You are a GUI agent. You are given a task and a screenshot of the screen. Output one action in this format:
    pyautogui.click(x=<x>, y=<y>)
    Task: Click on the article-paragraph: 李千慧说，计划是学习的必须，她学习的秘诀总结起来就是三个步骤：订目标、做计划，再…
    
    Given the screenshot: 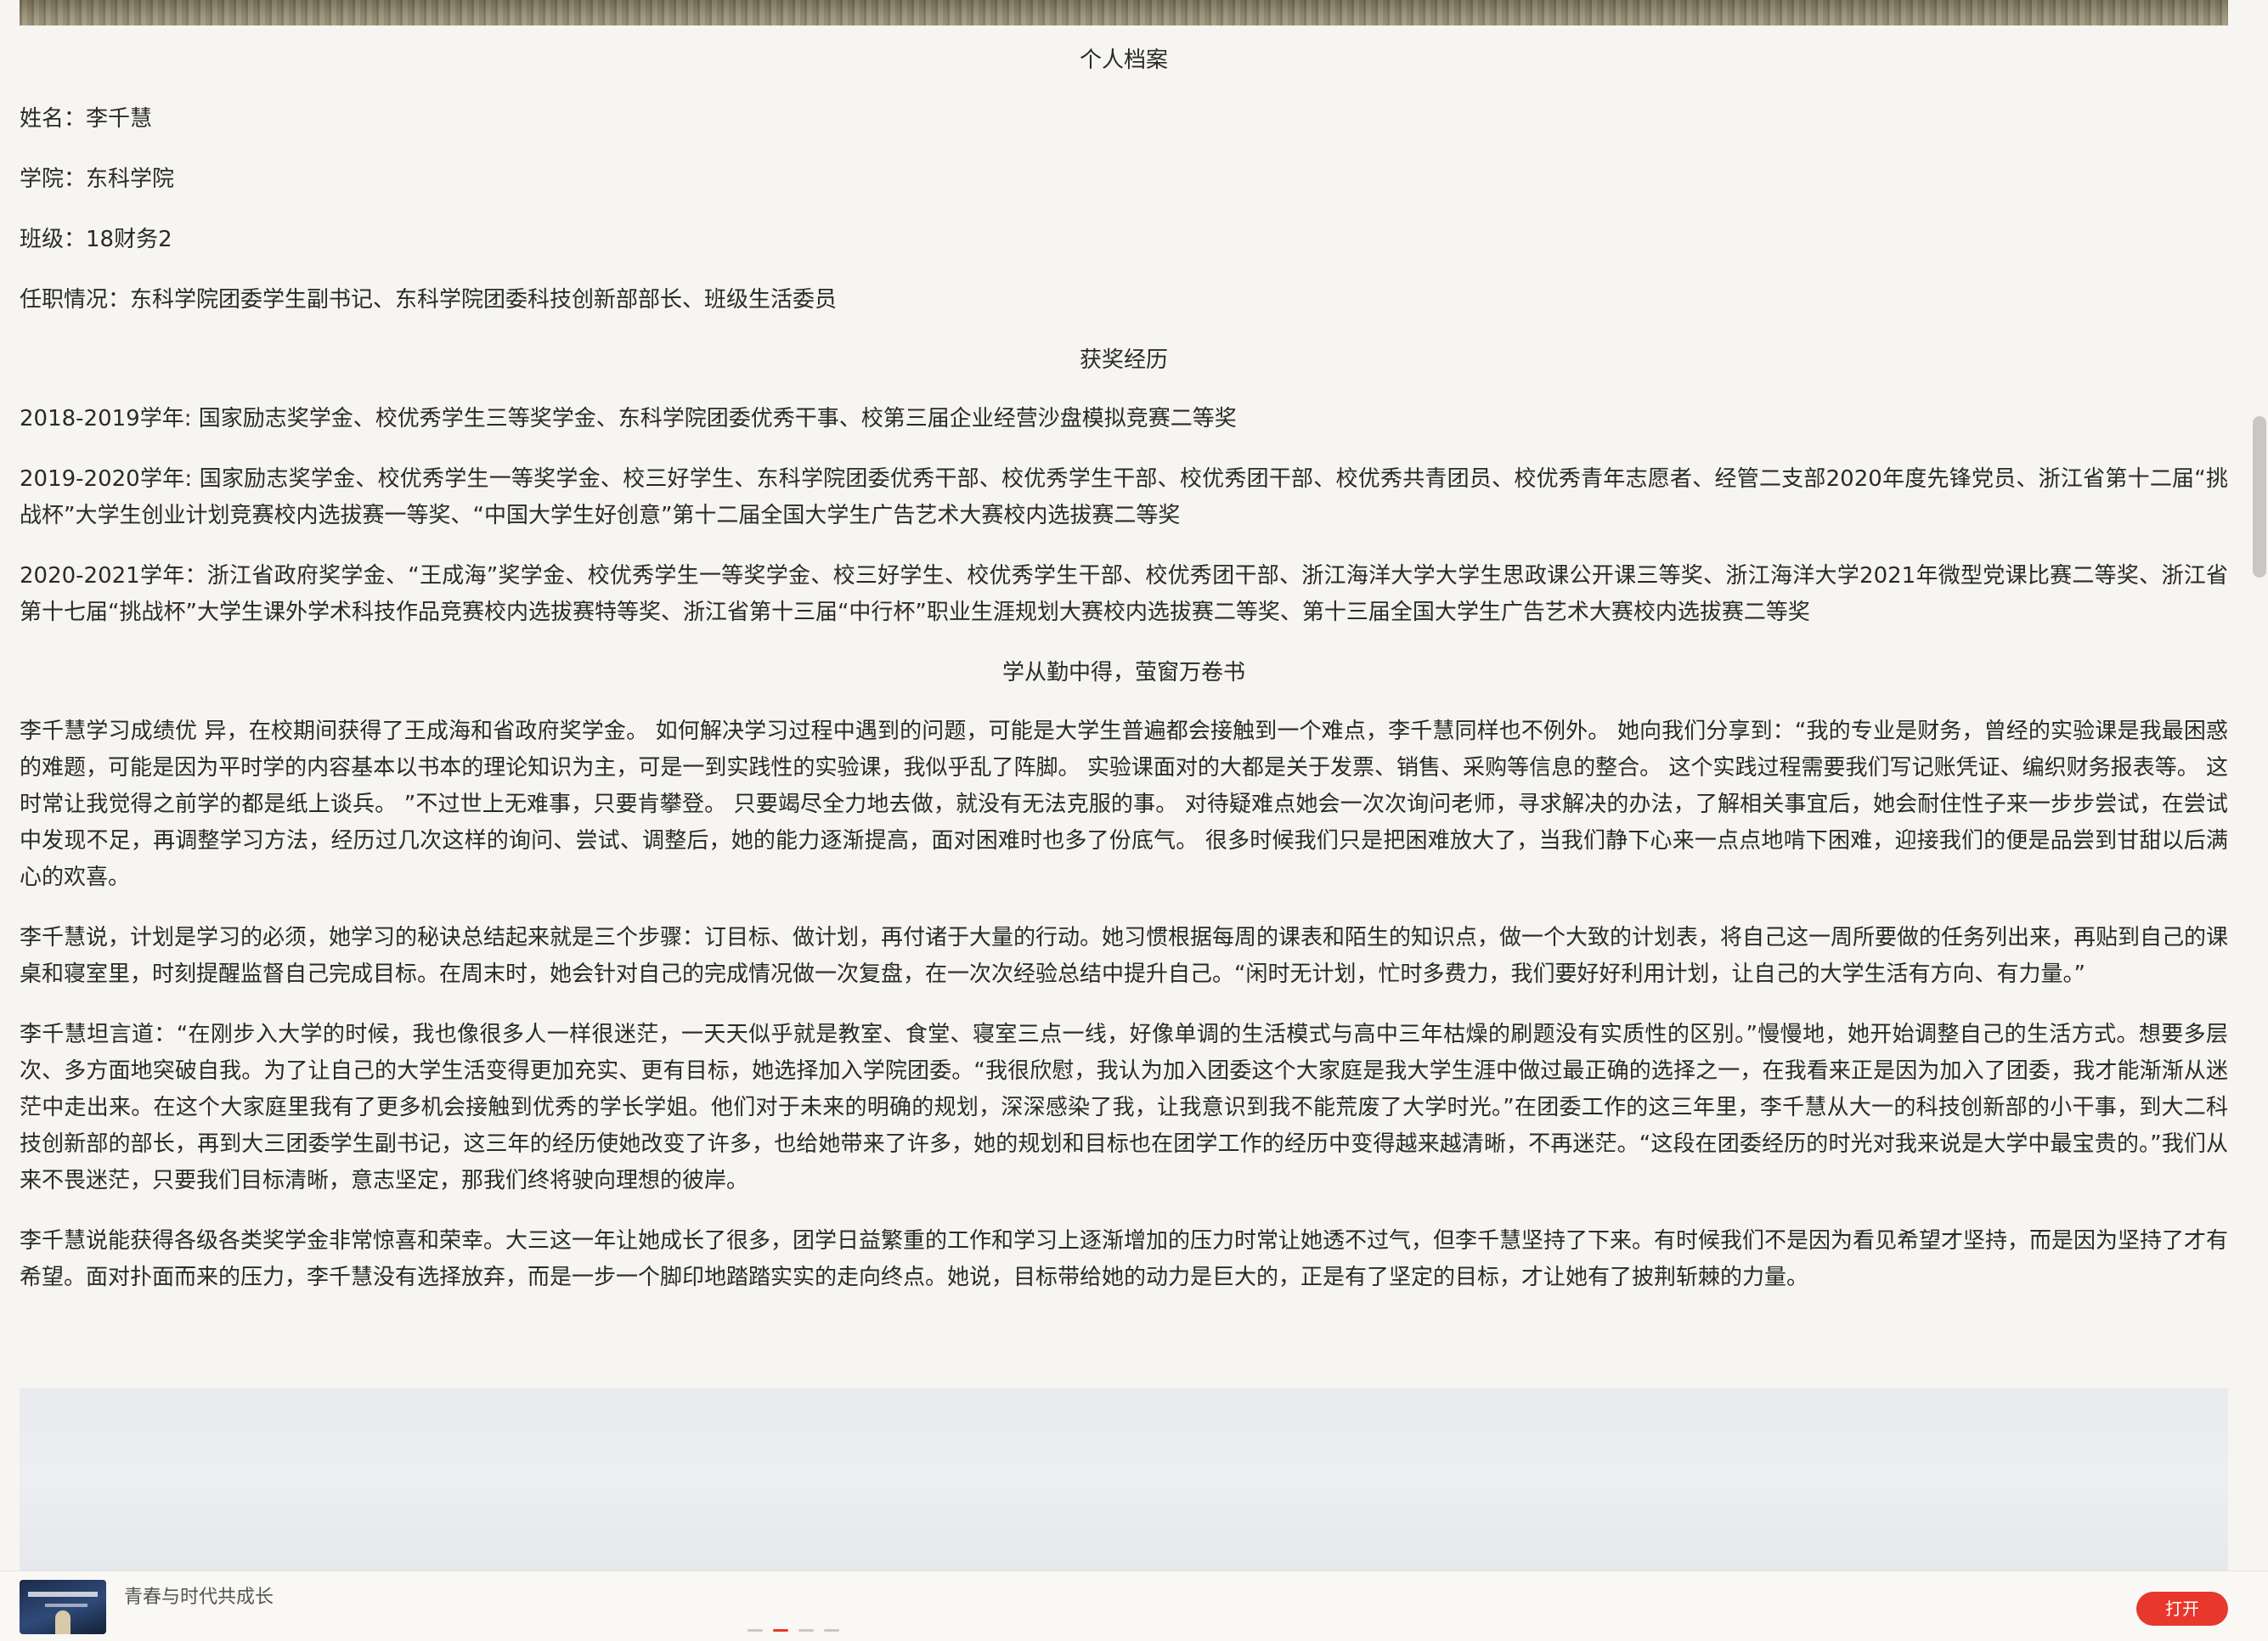 What is the action you would take?
    pyautogui.click(x=1124, y=956)
    